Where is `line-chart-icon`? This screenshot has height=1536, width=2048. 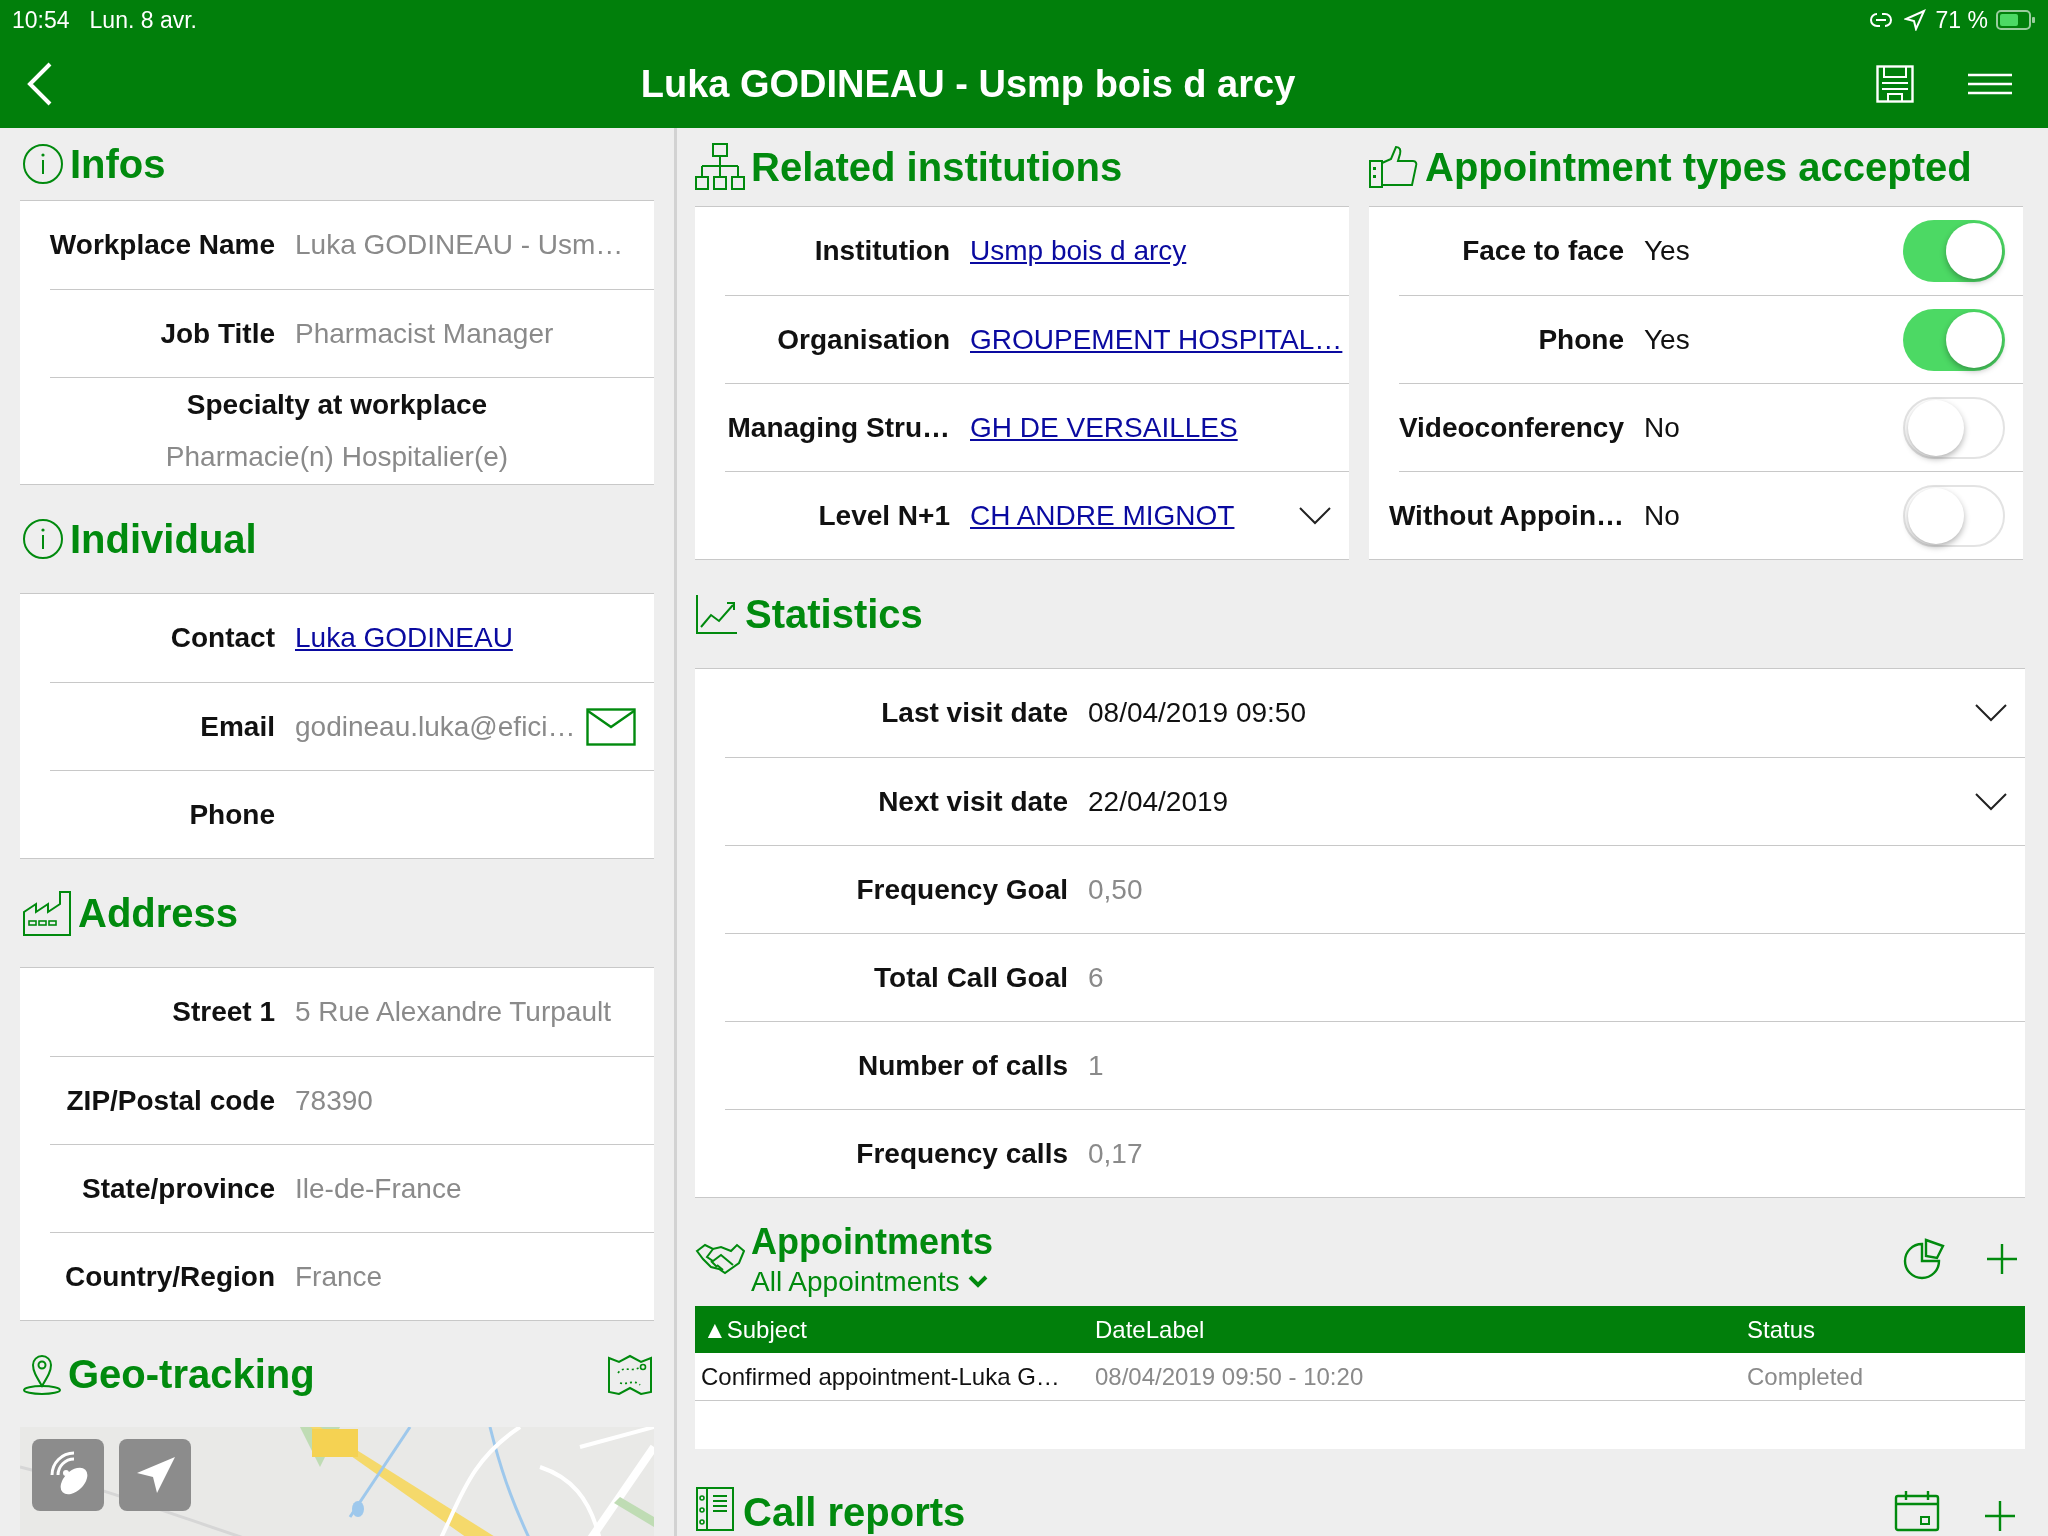
line-chart-icon is located at coordinates (717, 614).